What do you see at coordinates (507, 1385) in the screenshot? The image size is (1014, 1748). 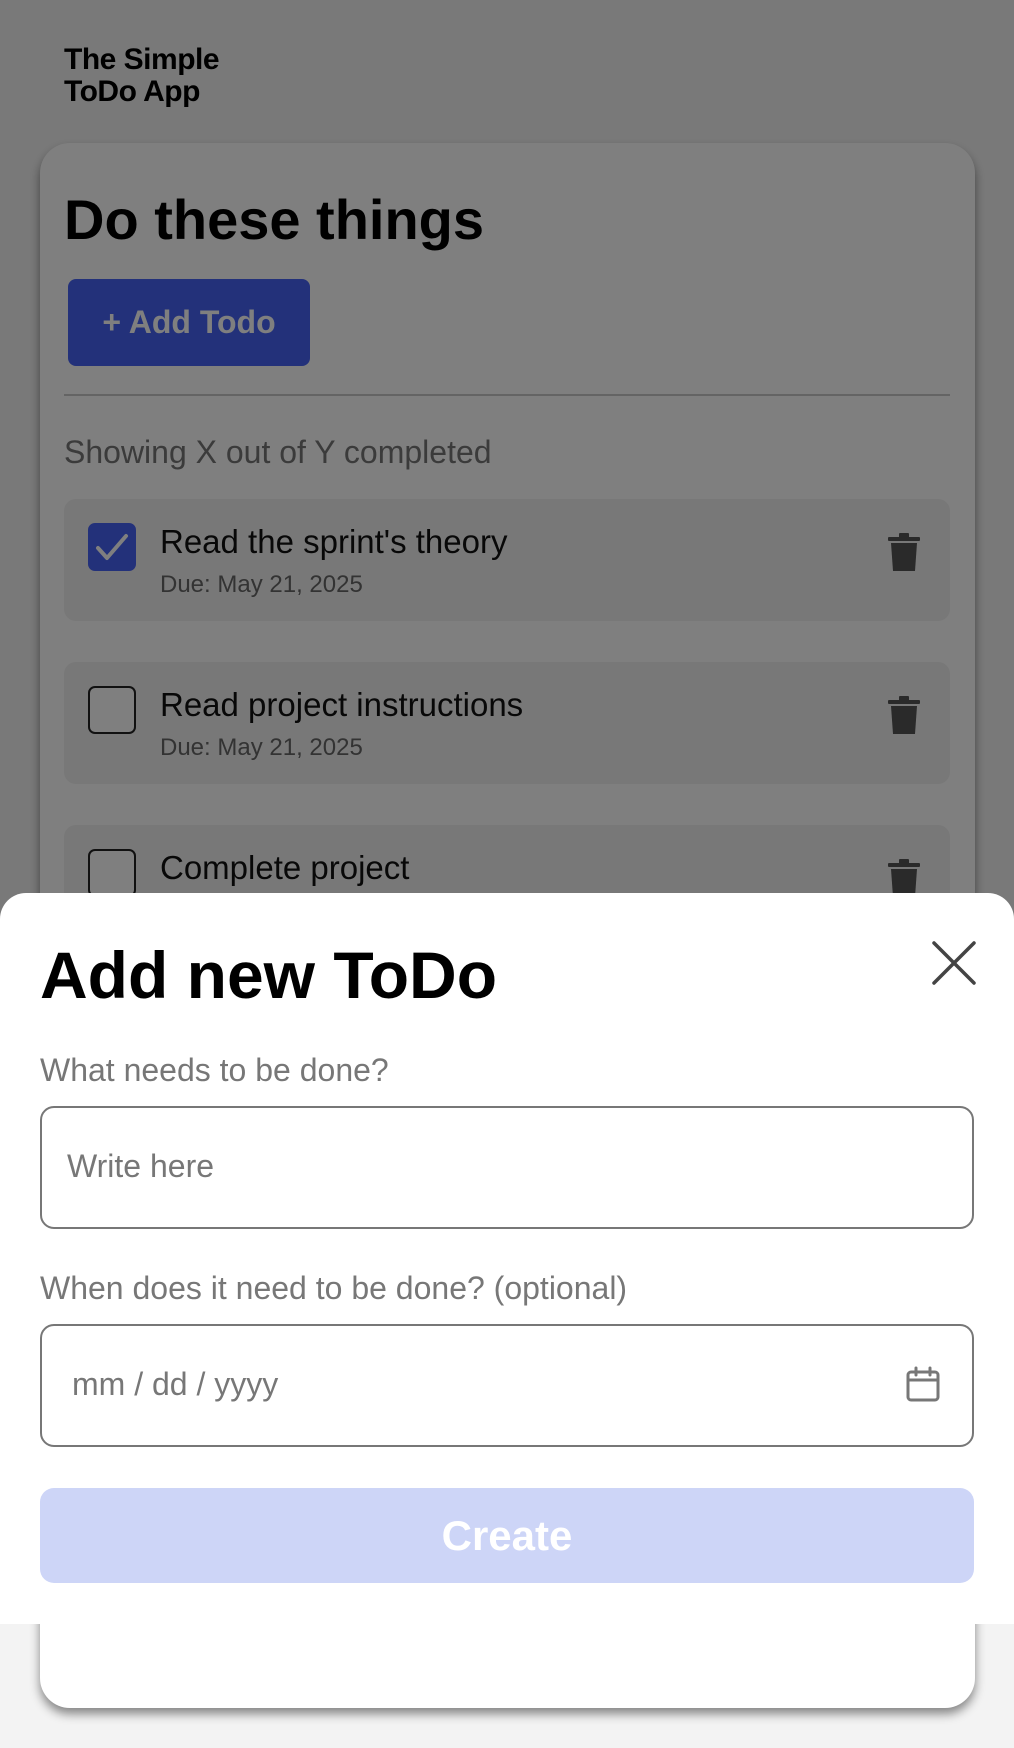 I see `due-date-input: mm / dd / yyyy` at bounding box center [507, 1385].